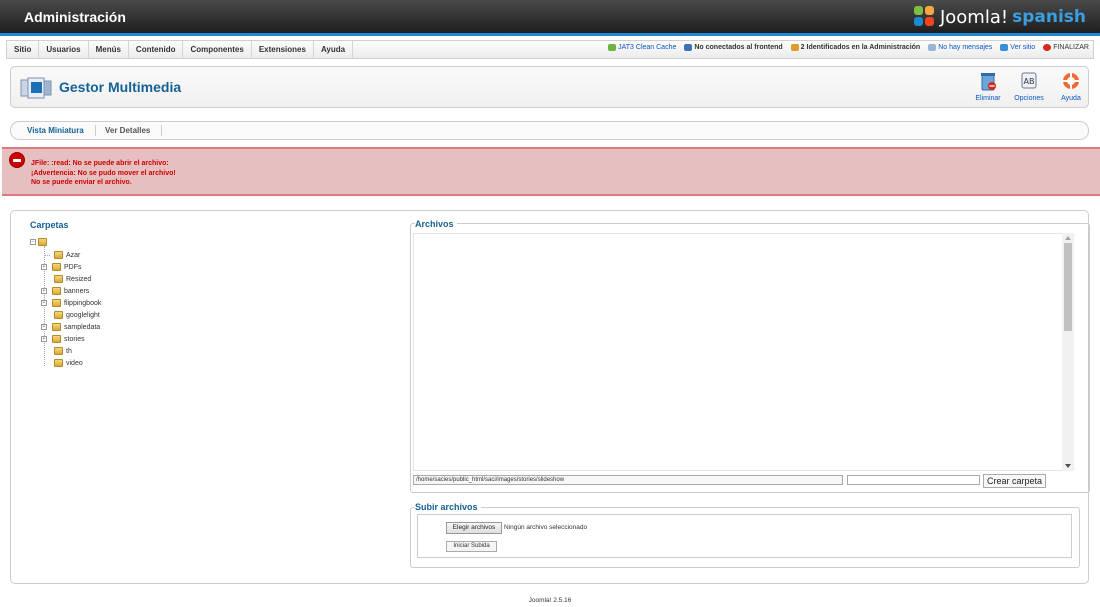 This screenshot has height=607, width=1100. What do you see at coordinates (1066, 47) in the screenshot?
I see `logout-link: FINALIZAR` at bounding box center [1066, 47].